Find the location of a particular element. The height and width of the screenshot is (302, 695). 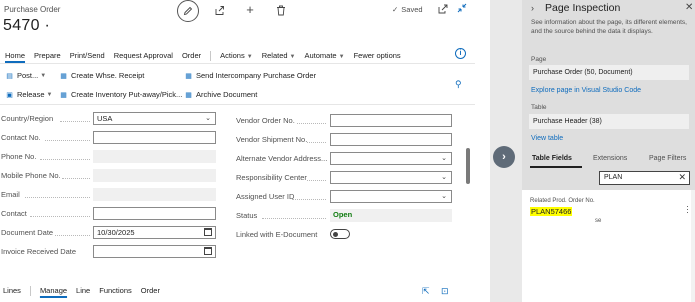

clear-icon: ✕ is located at coordinates (682, 177).